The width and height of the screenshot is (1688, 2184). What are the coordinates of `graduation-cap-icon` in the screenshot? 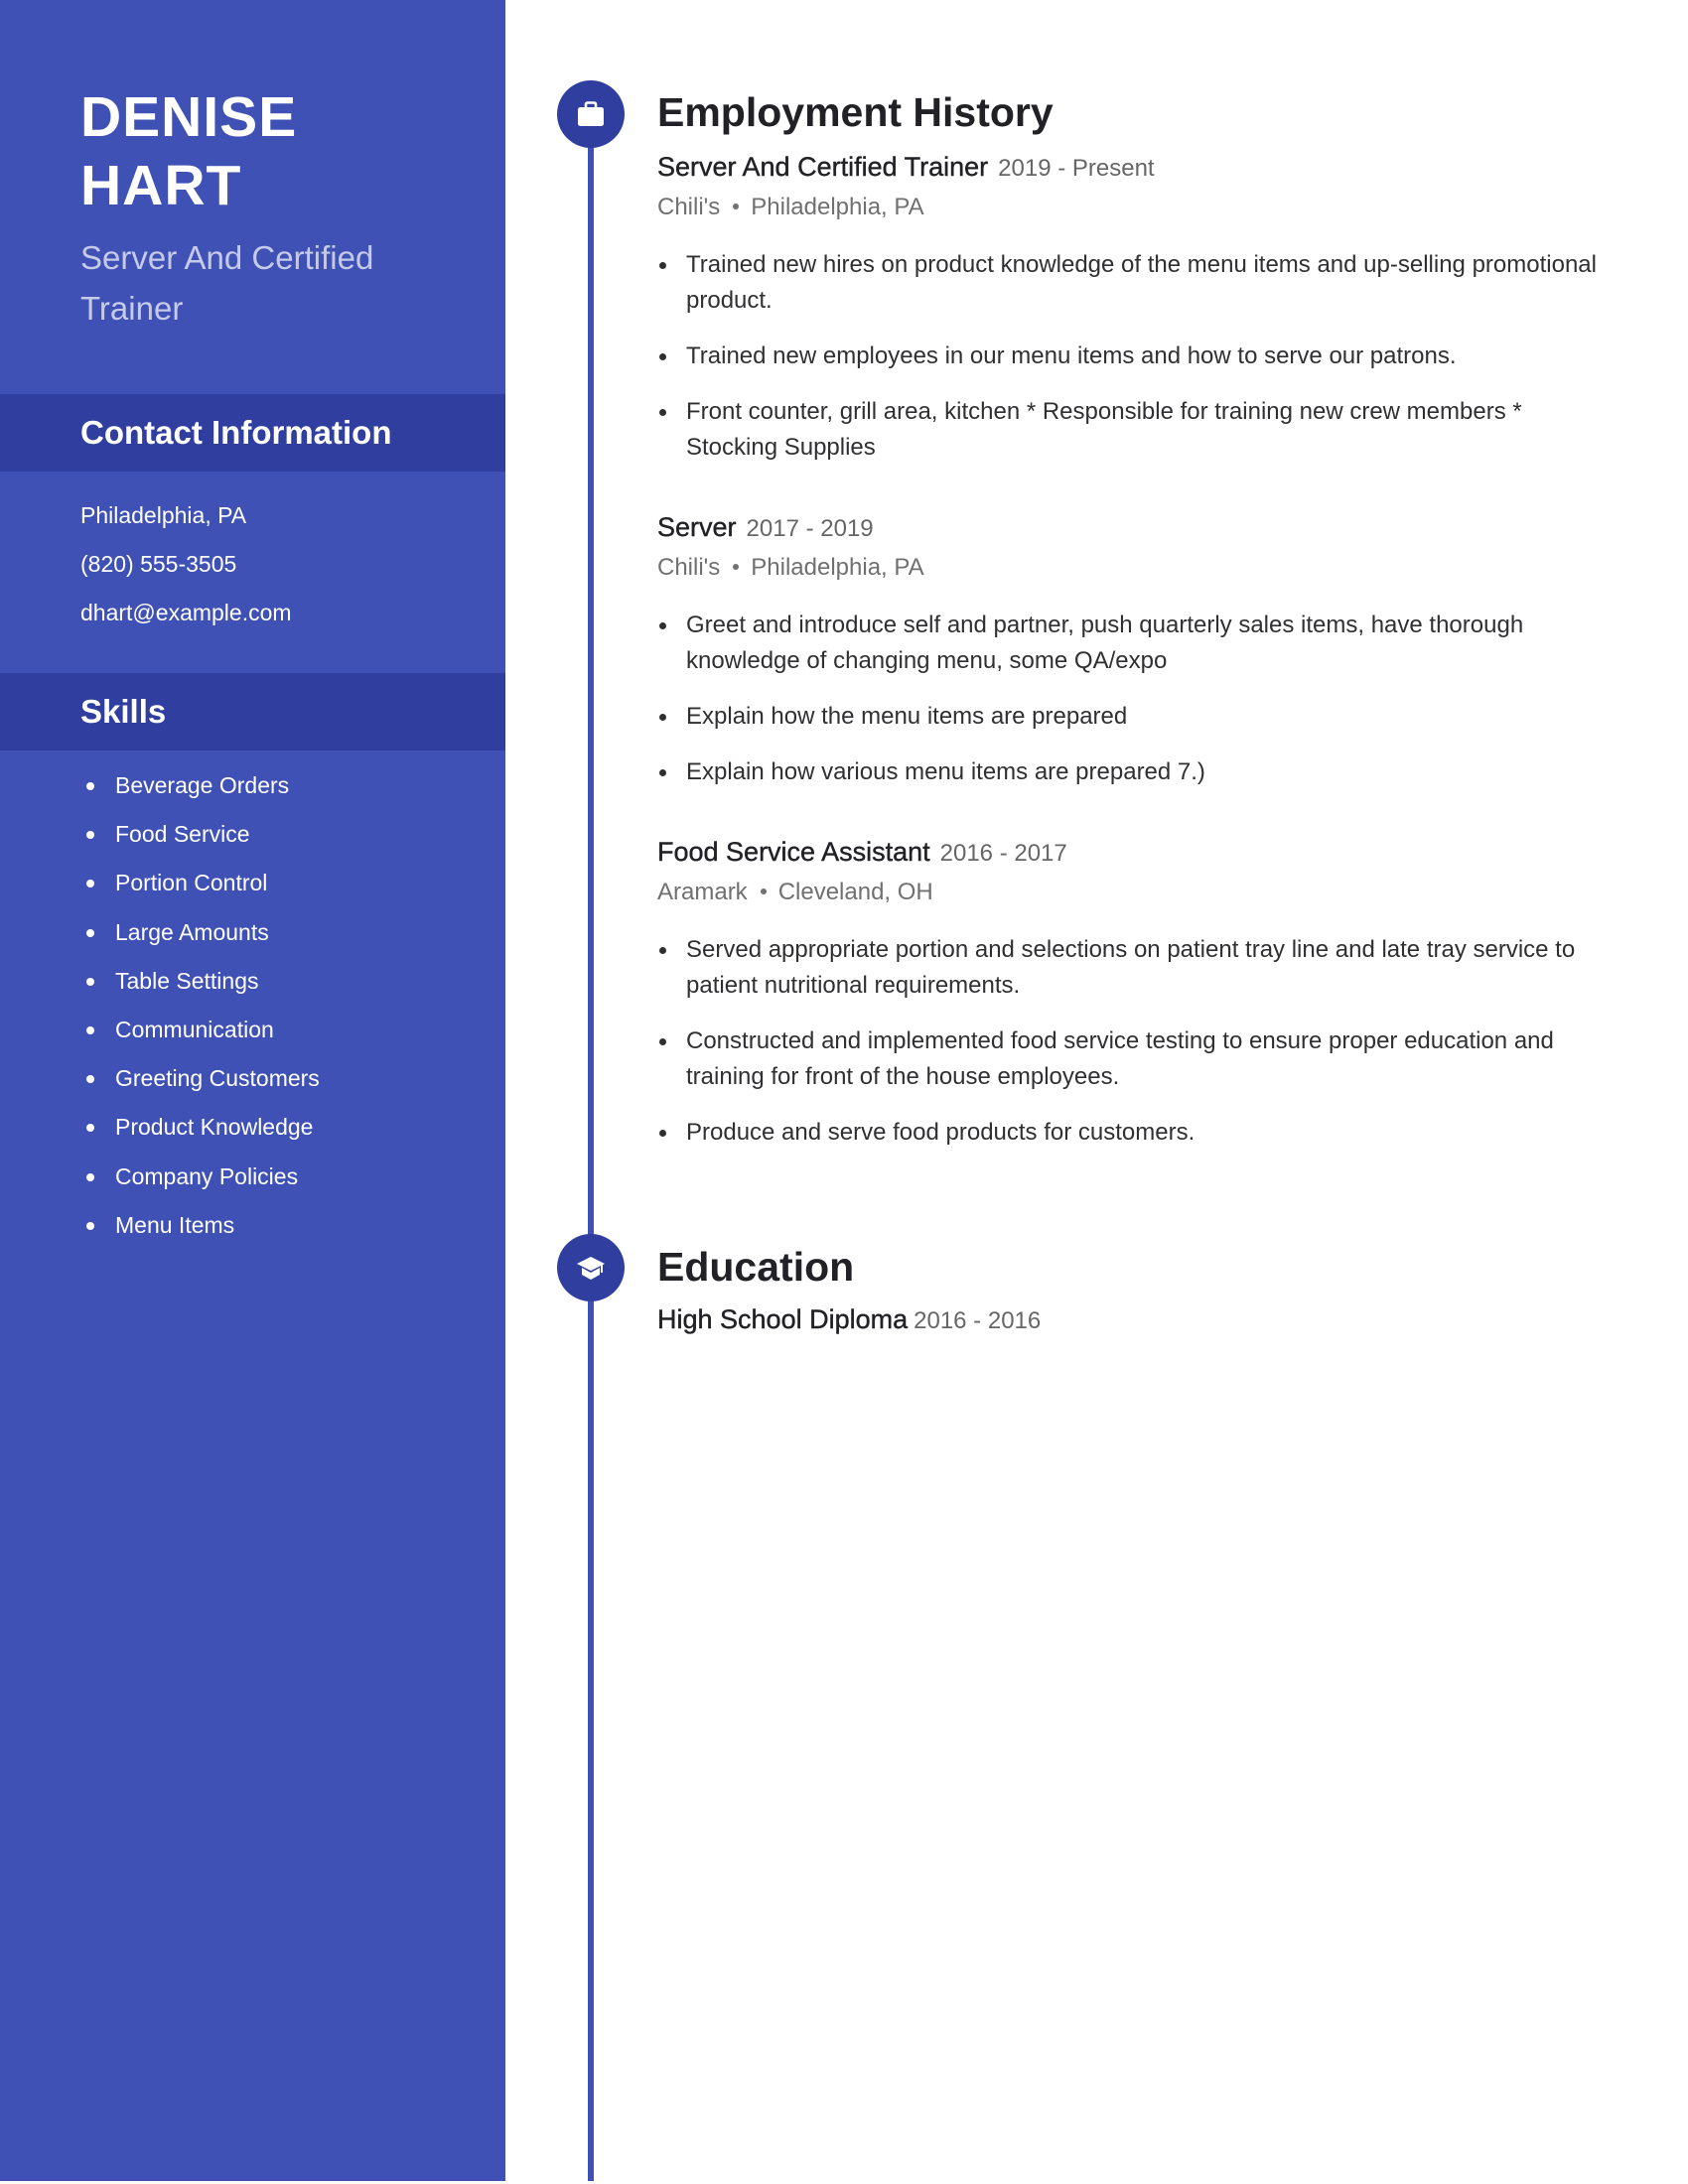 It's located at (591, 1268).